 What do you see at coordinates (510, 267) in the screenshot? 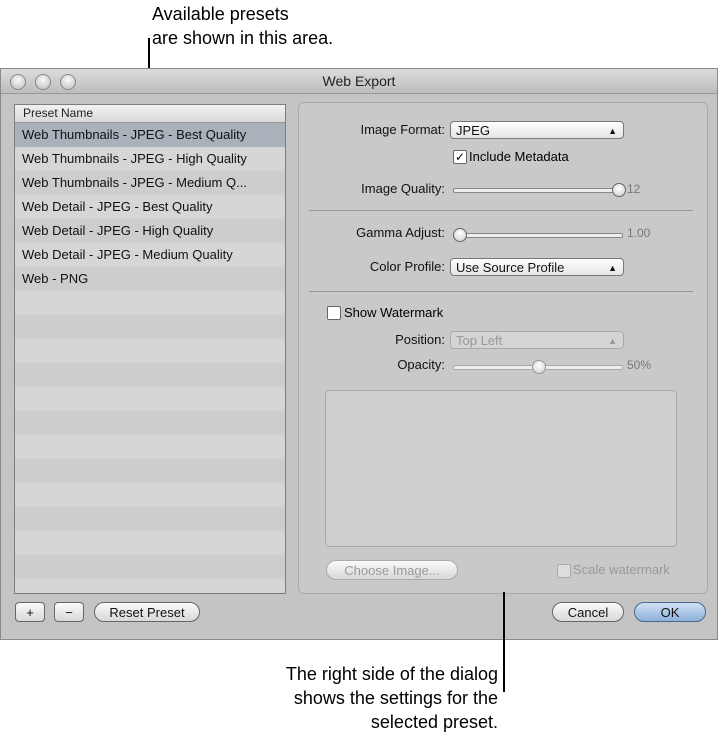
I see `color-profile-value: Use Source Profile` at bounding box center [510, 267].